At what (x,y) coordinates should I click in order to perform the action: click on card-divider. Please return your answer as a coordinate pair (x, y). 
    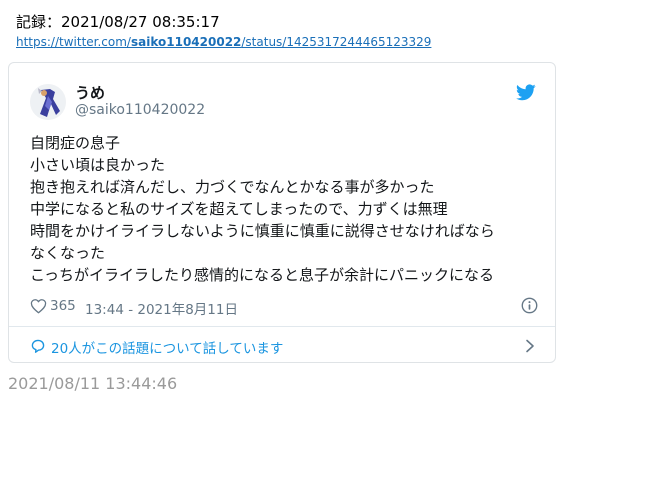
    Looking at the image, I should click on (282, 326).